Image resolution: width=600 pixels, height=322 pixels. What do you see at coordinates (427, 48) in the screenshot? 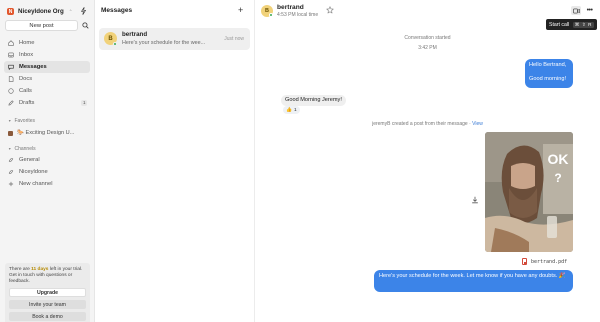
I see `conversation-started-time: 3:42 PM` at bounding box center [427, 48].